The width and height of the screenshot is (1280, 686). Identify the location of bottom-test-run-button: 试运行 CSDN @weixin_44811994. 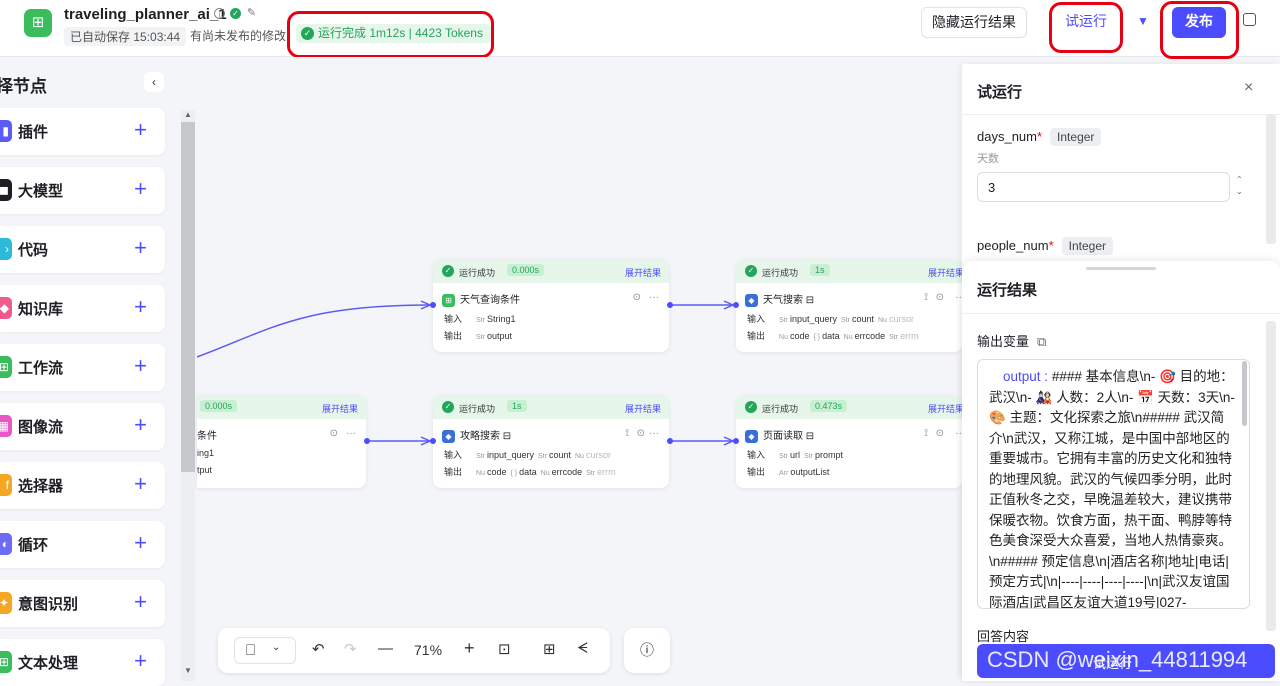
(1126, 661).